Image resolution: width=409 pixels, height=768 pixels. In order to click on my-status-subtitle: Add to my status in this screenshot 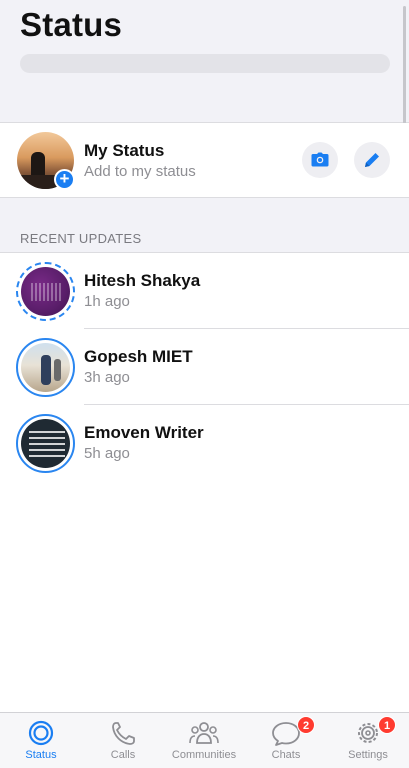, I will do `click(140, 171)`.